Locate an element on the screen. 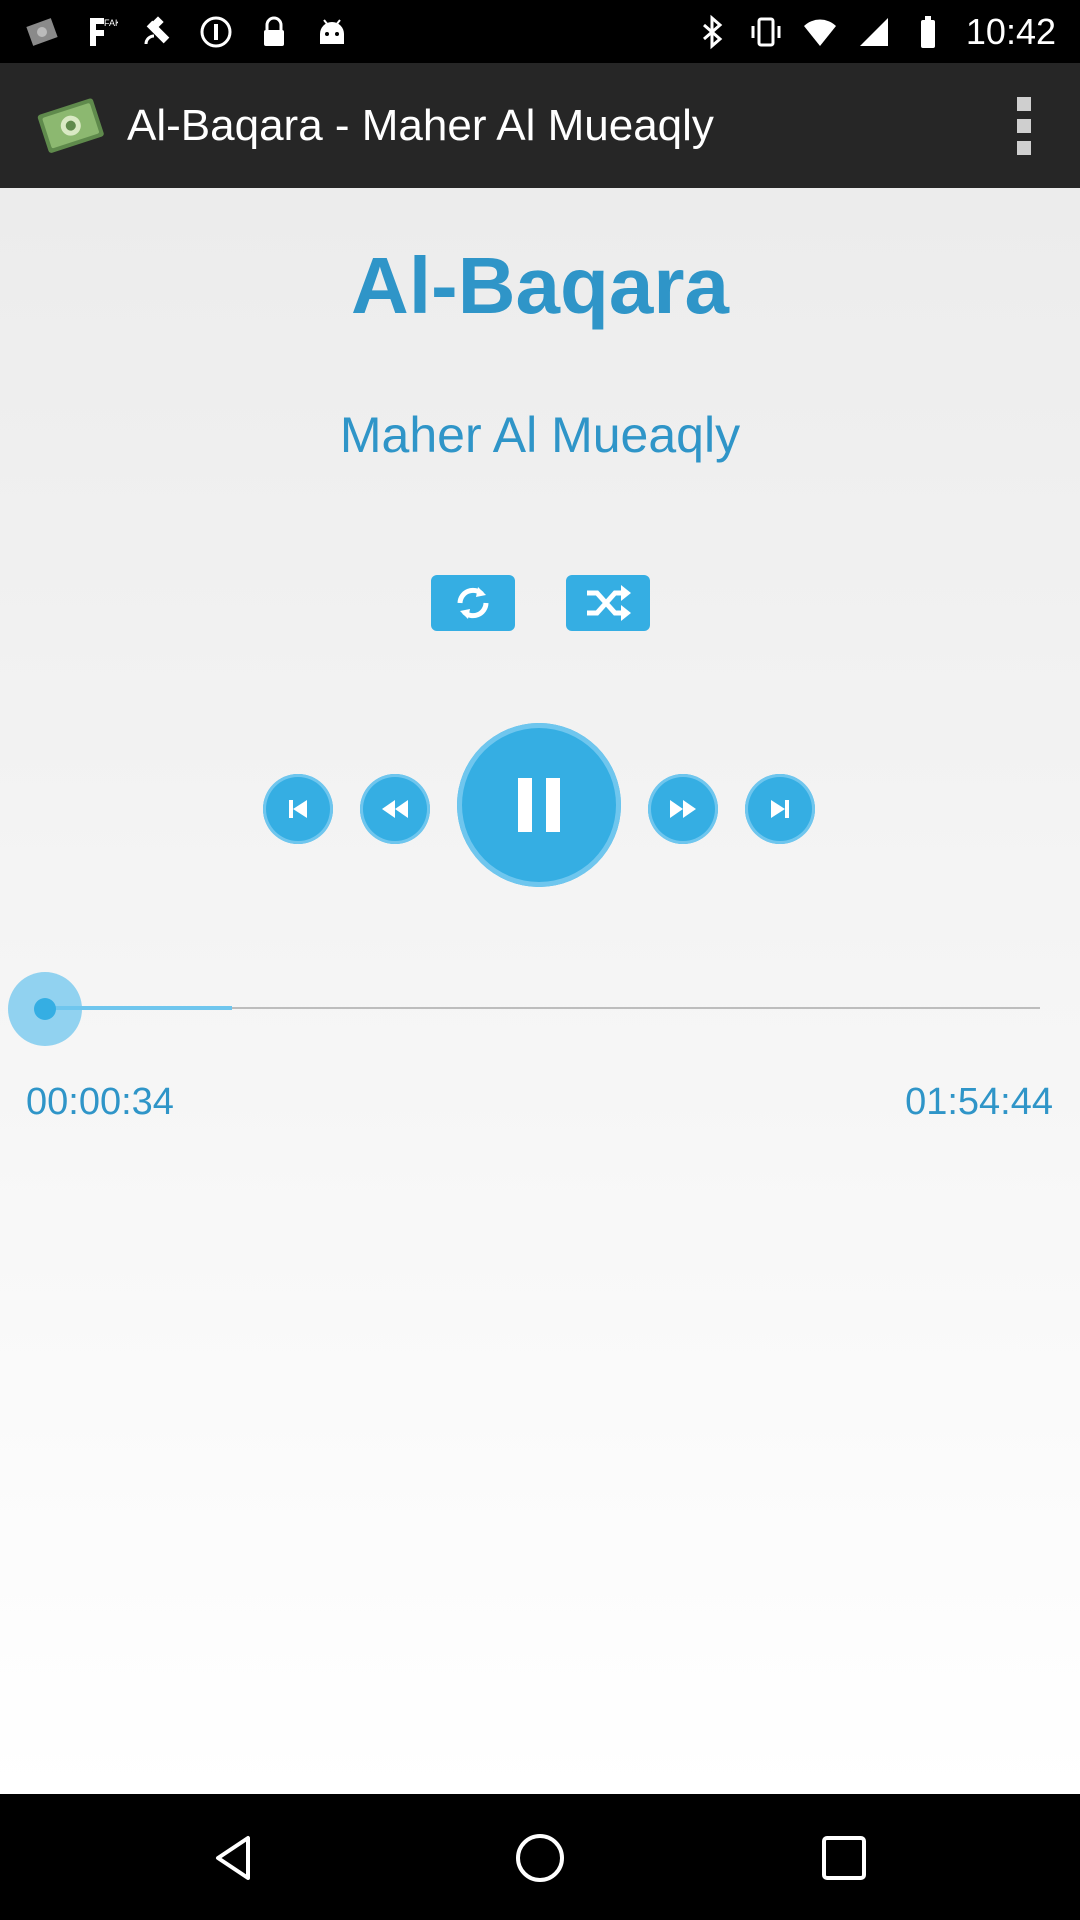 This screenshot has width=1080, height=1920. seek-bar is located at coordinates (540, 1008).